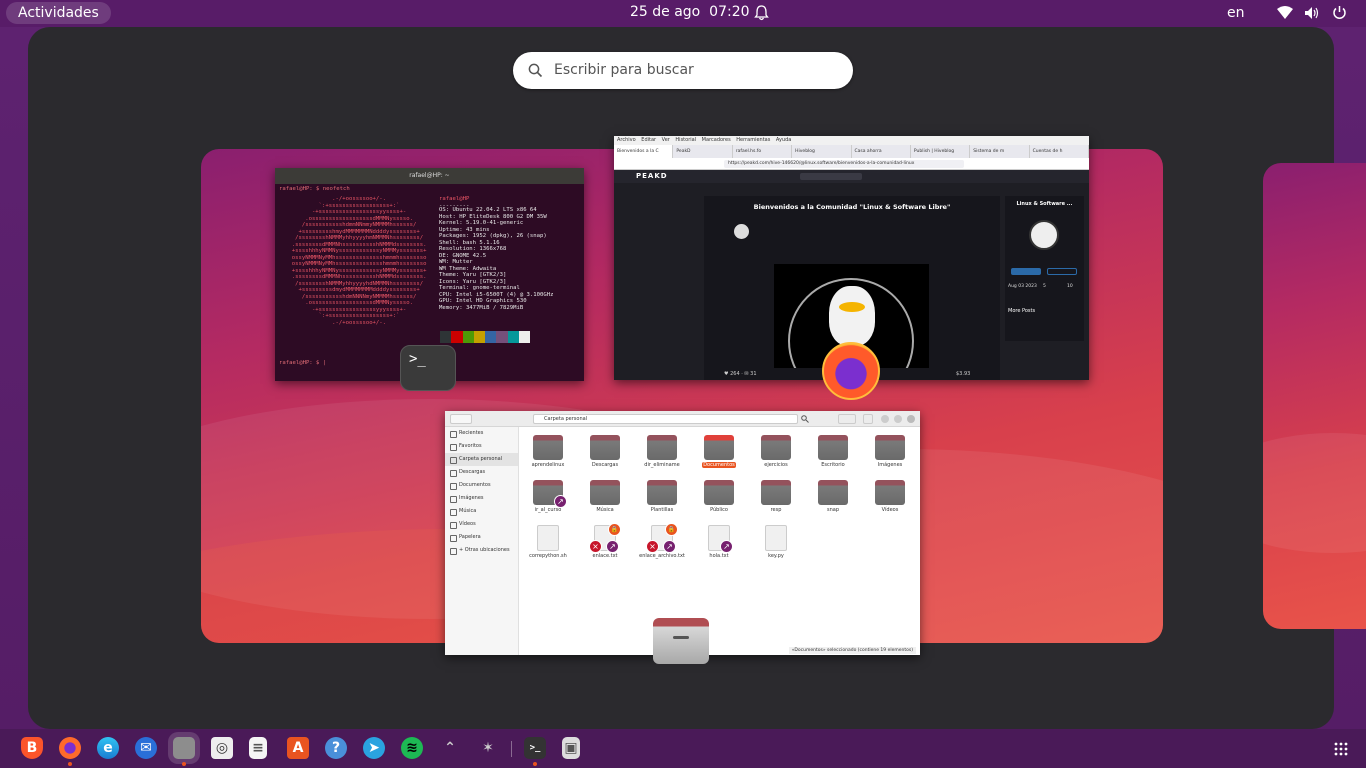  What do you see at coordinates (1000, 151) in the screenshot?
I see `browser-tab: Sistema de m` at bounding box center [1000, 151].